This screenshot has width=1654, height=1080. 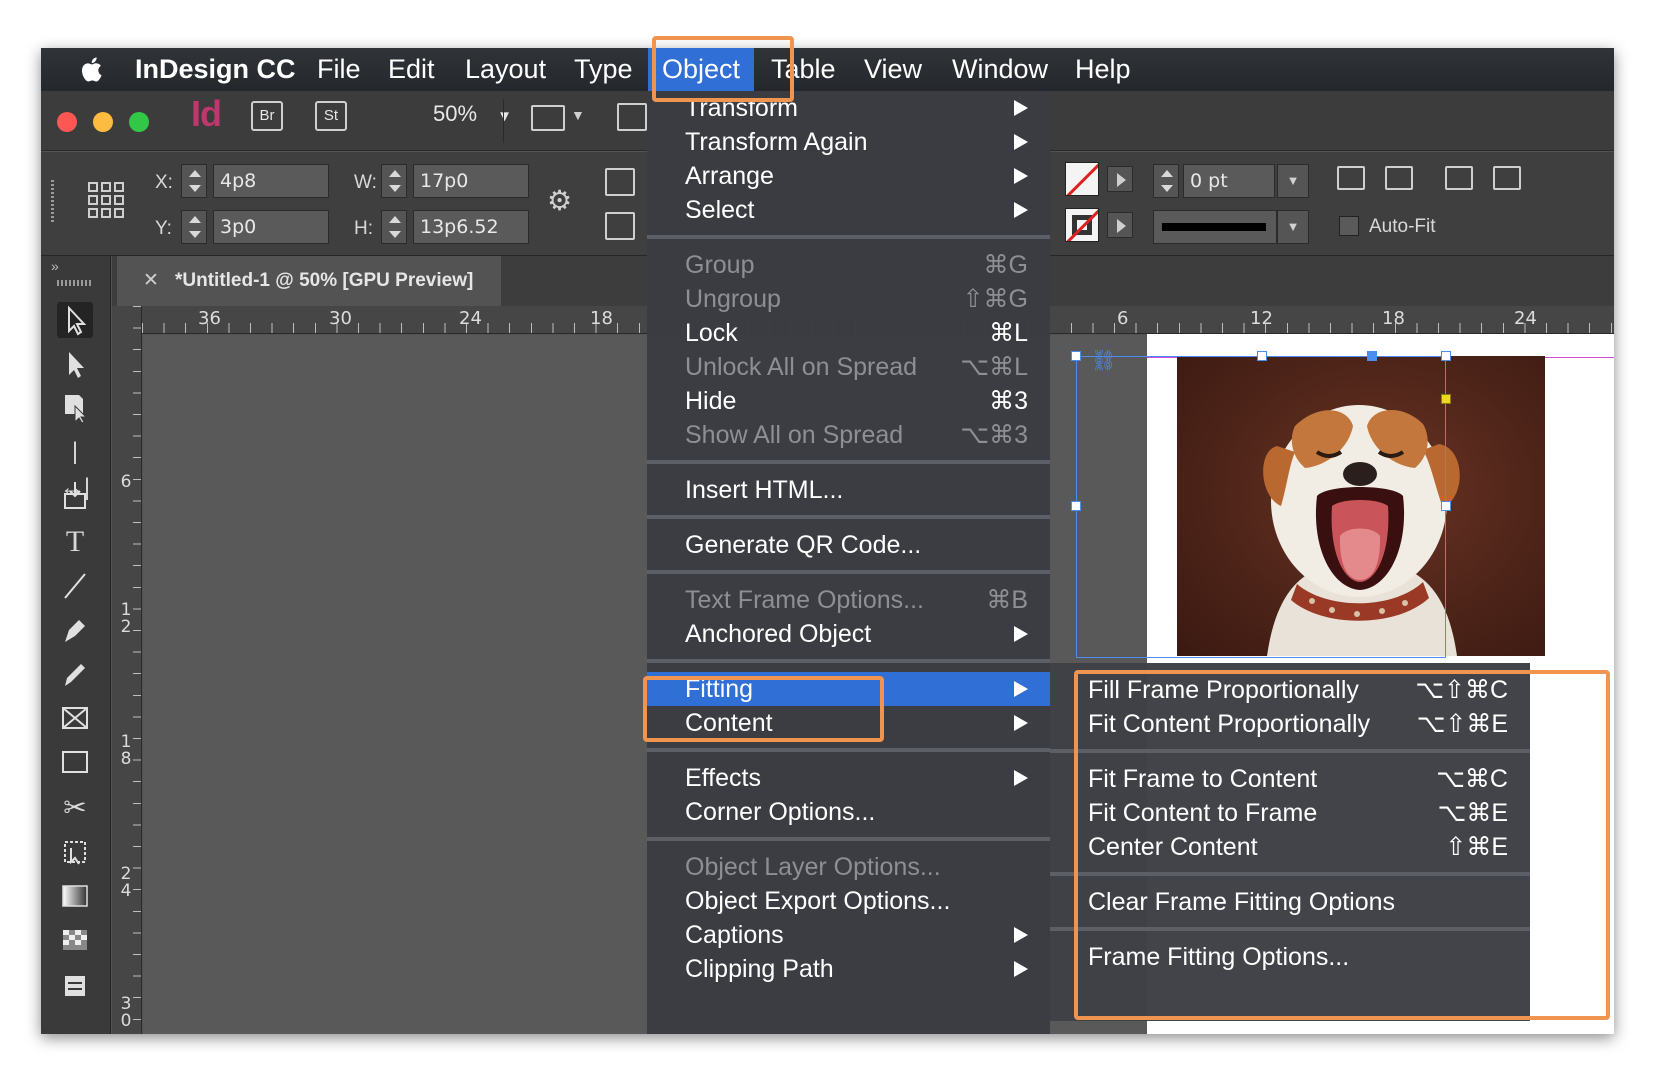 I want to click on maximize-window-button, so click(x=139, y=122).